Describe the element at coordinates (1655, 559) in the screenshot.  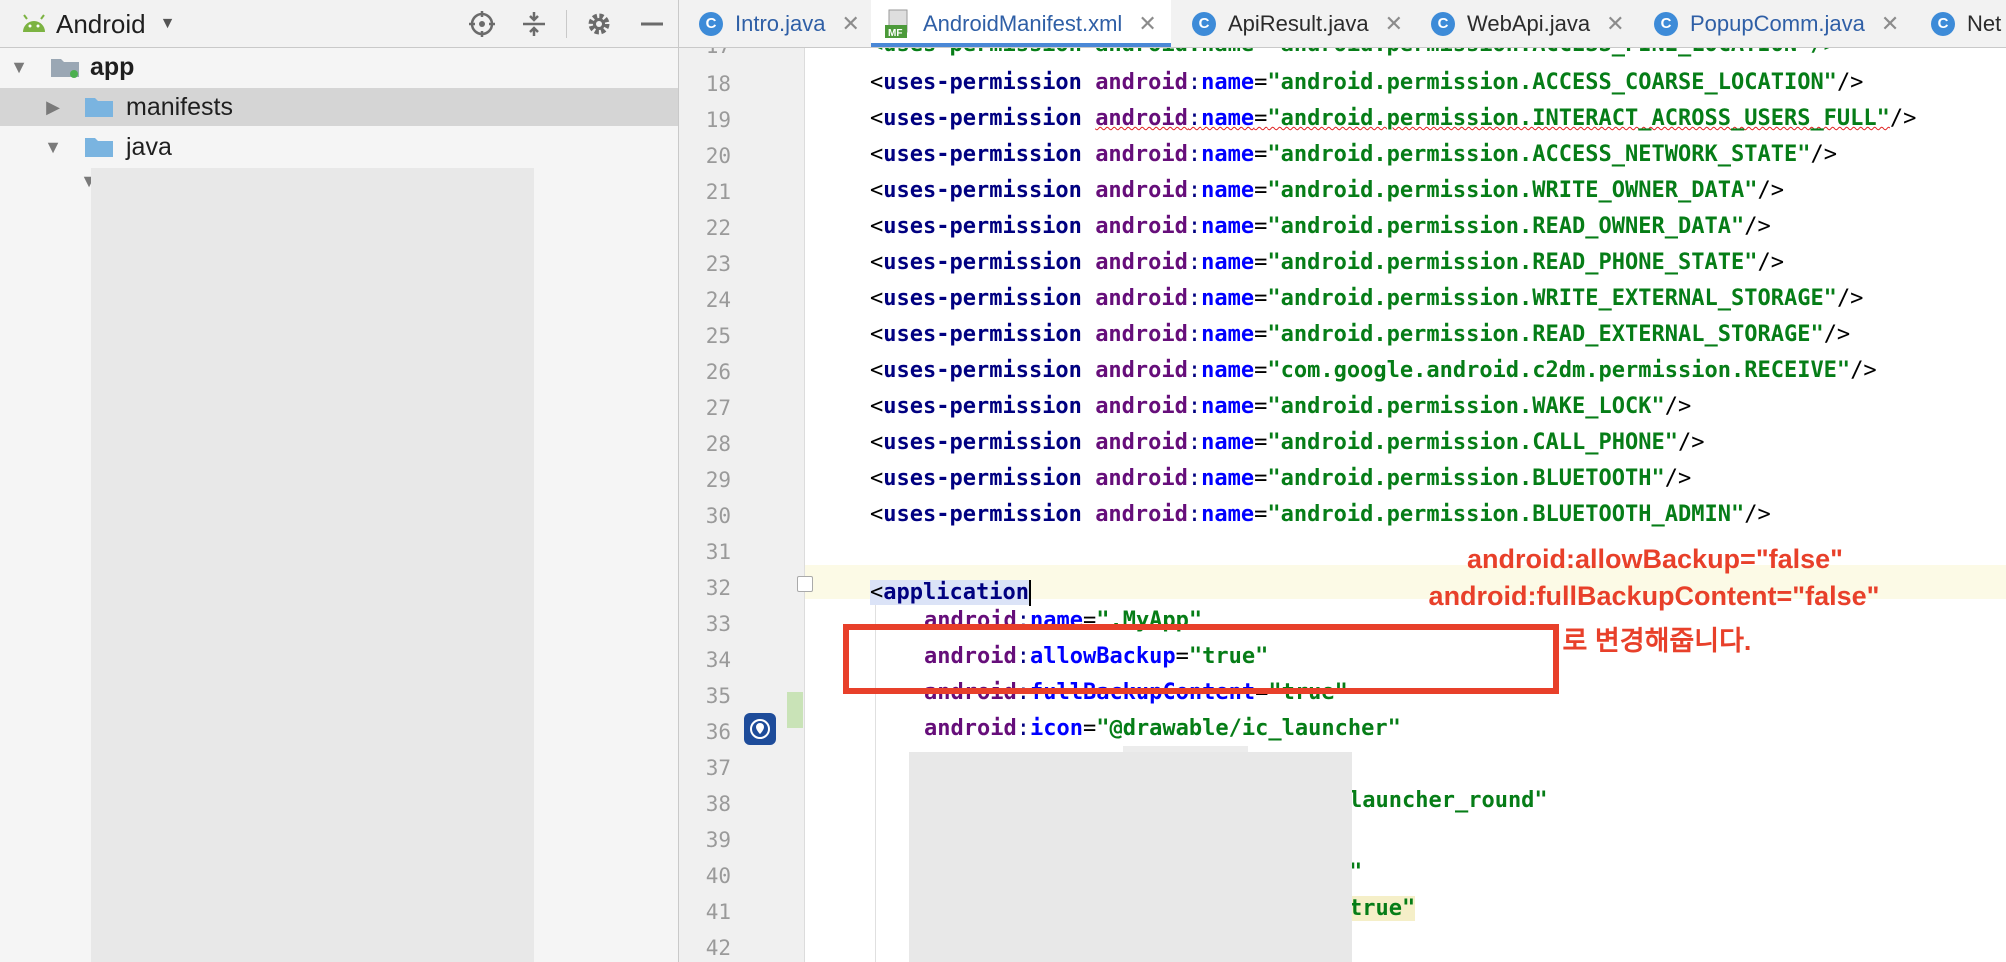
I see `annotation-line-1: android:allowBackup="false"` at that location.